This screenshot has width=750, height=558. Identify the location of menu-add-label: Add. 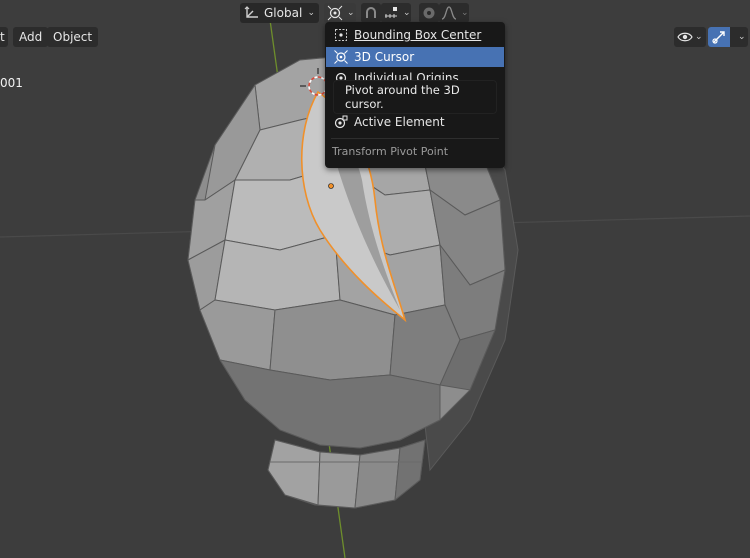
(31, 37).